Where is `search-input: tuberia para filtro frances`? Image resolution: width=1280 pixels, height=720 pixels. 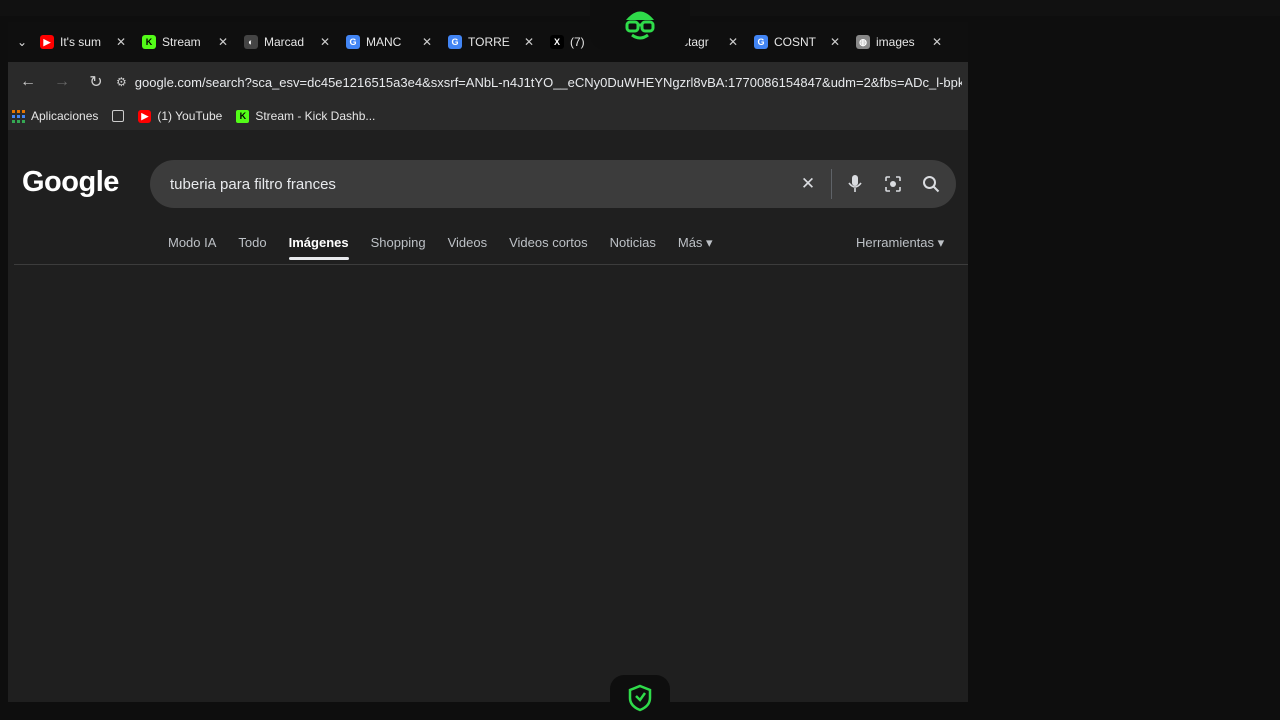 search-input: tuberia para filtro frances is located at coordinates (479, 184).